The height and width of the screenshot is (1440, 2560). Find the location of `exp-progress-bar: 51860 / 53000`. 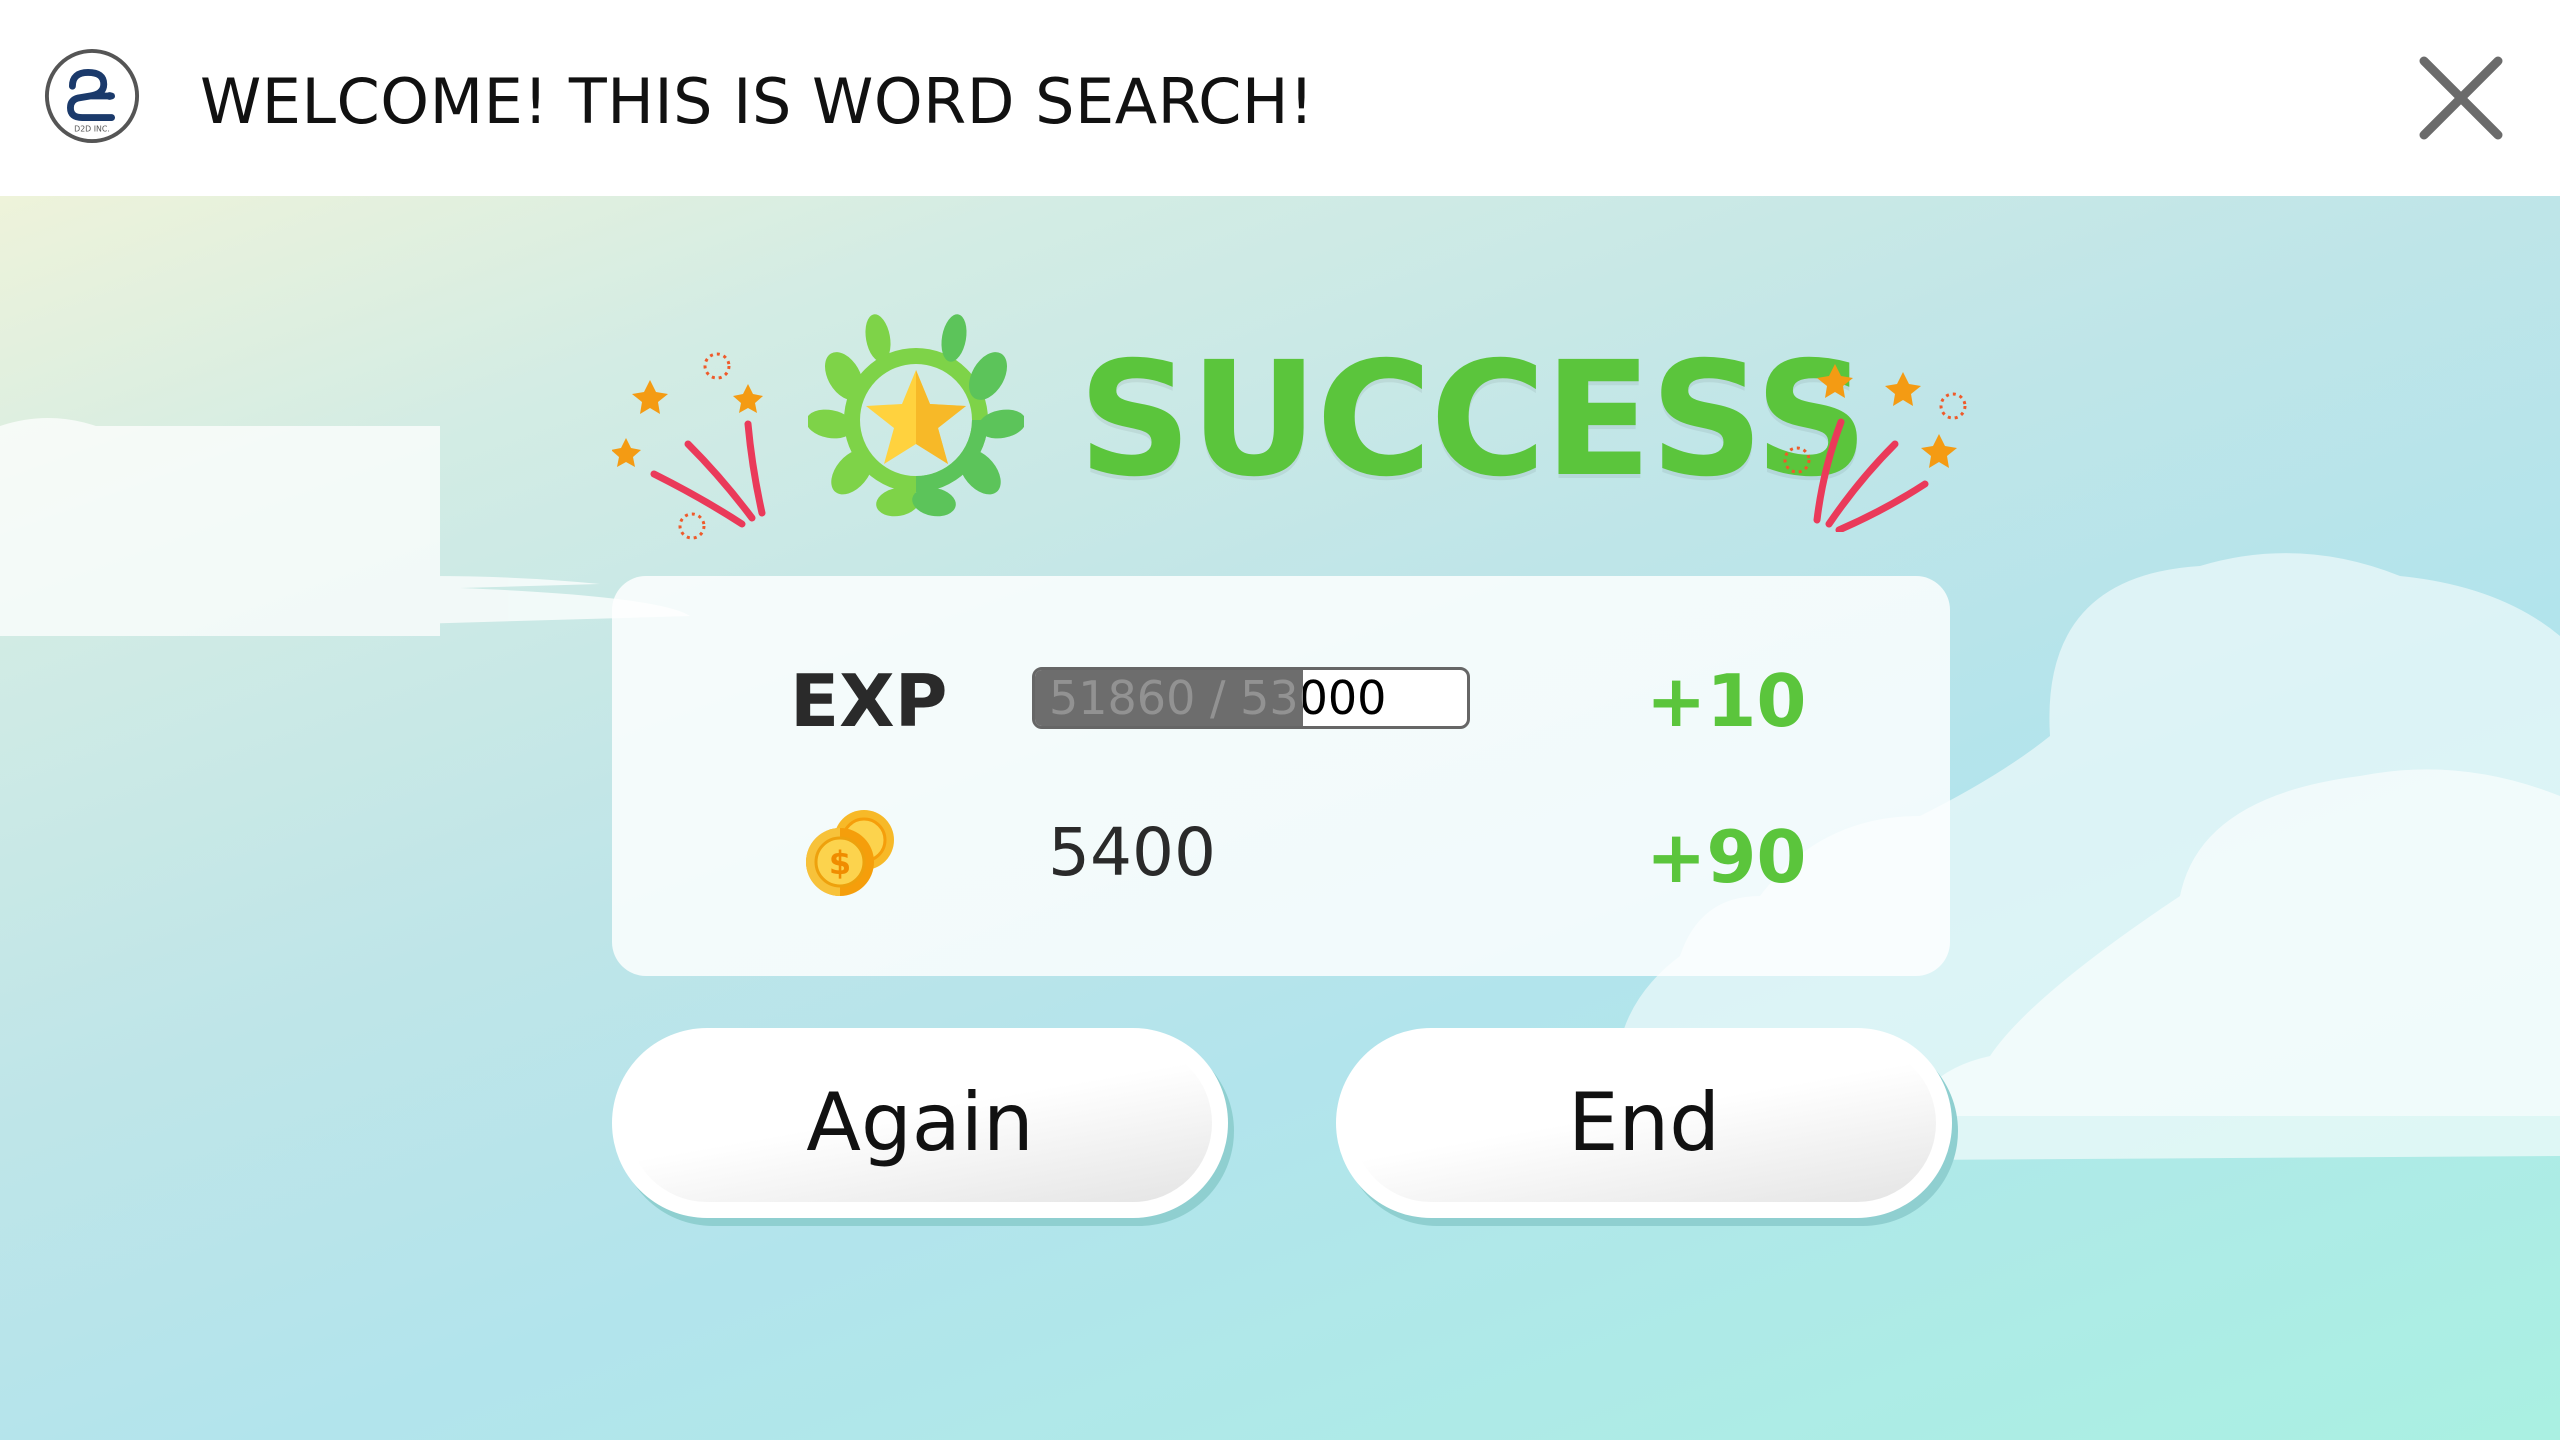

exp-progress-bar: 51860 / 53000 is located at coordinates (1251, 698).